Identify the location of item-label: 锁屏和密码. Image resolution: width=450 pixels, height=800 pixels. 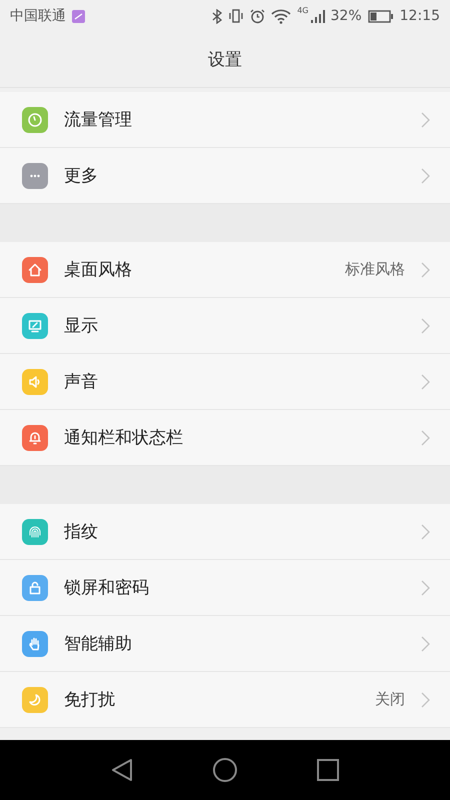
(107, 588).